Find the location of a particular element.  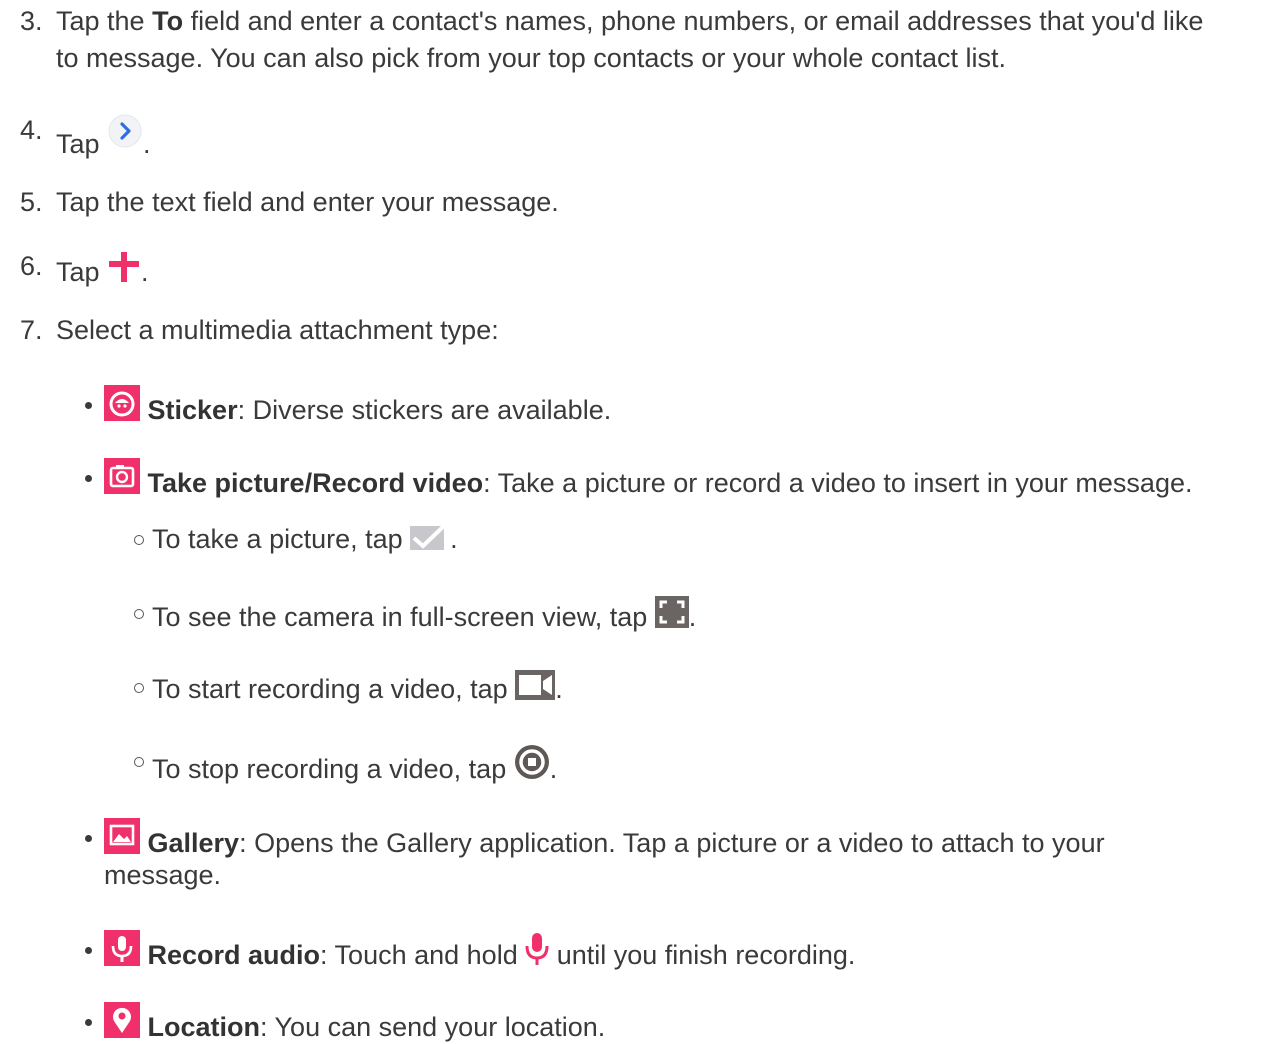

chevron-right-icon is located at coordinates (125, 135).